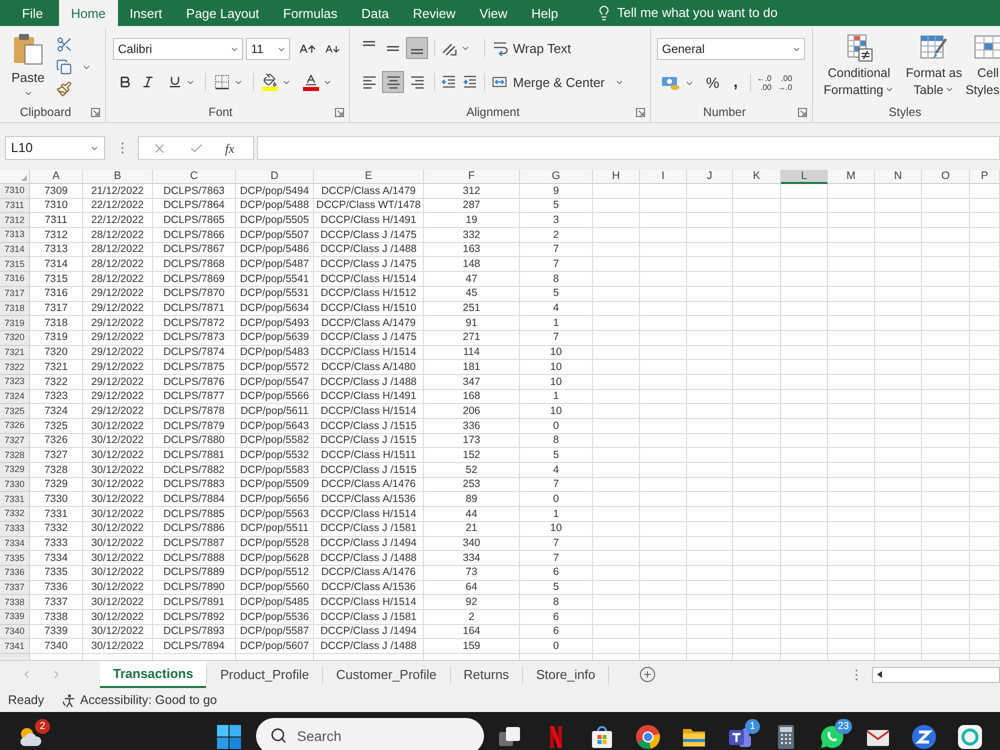  Describe the element at coordinates (934, 64) in the screenshot. I see `style-button: Format as Table` at that location.